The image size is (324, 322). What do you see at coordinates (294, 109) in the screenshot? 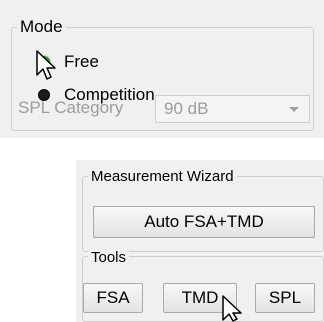
I see `chevron-down-icon` at bounding box center [294, 109].